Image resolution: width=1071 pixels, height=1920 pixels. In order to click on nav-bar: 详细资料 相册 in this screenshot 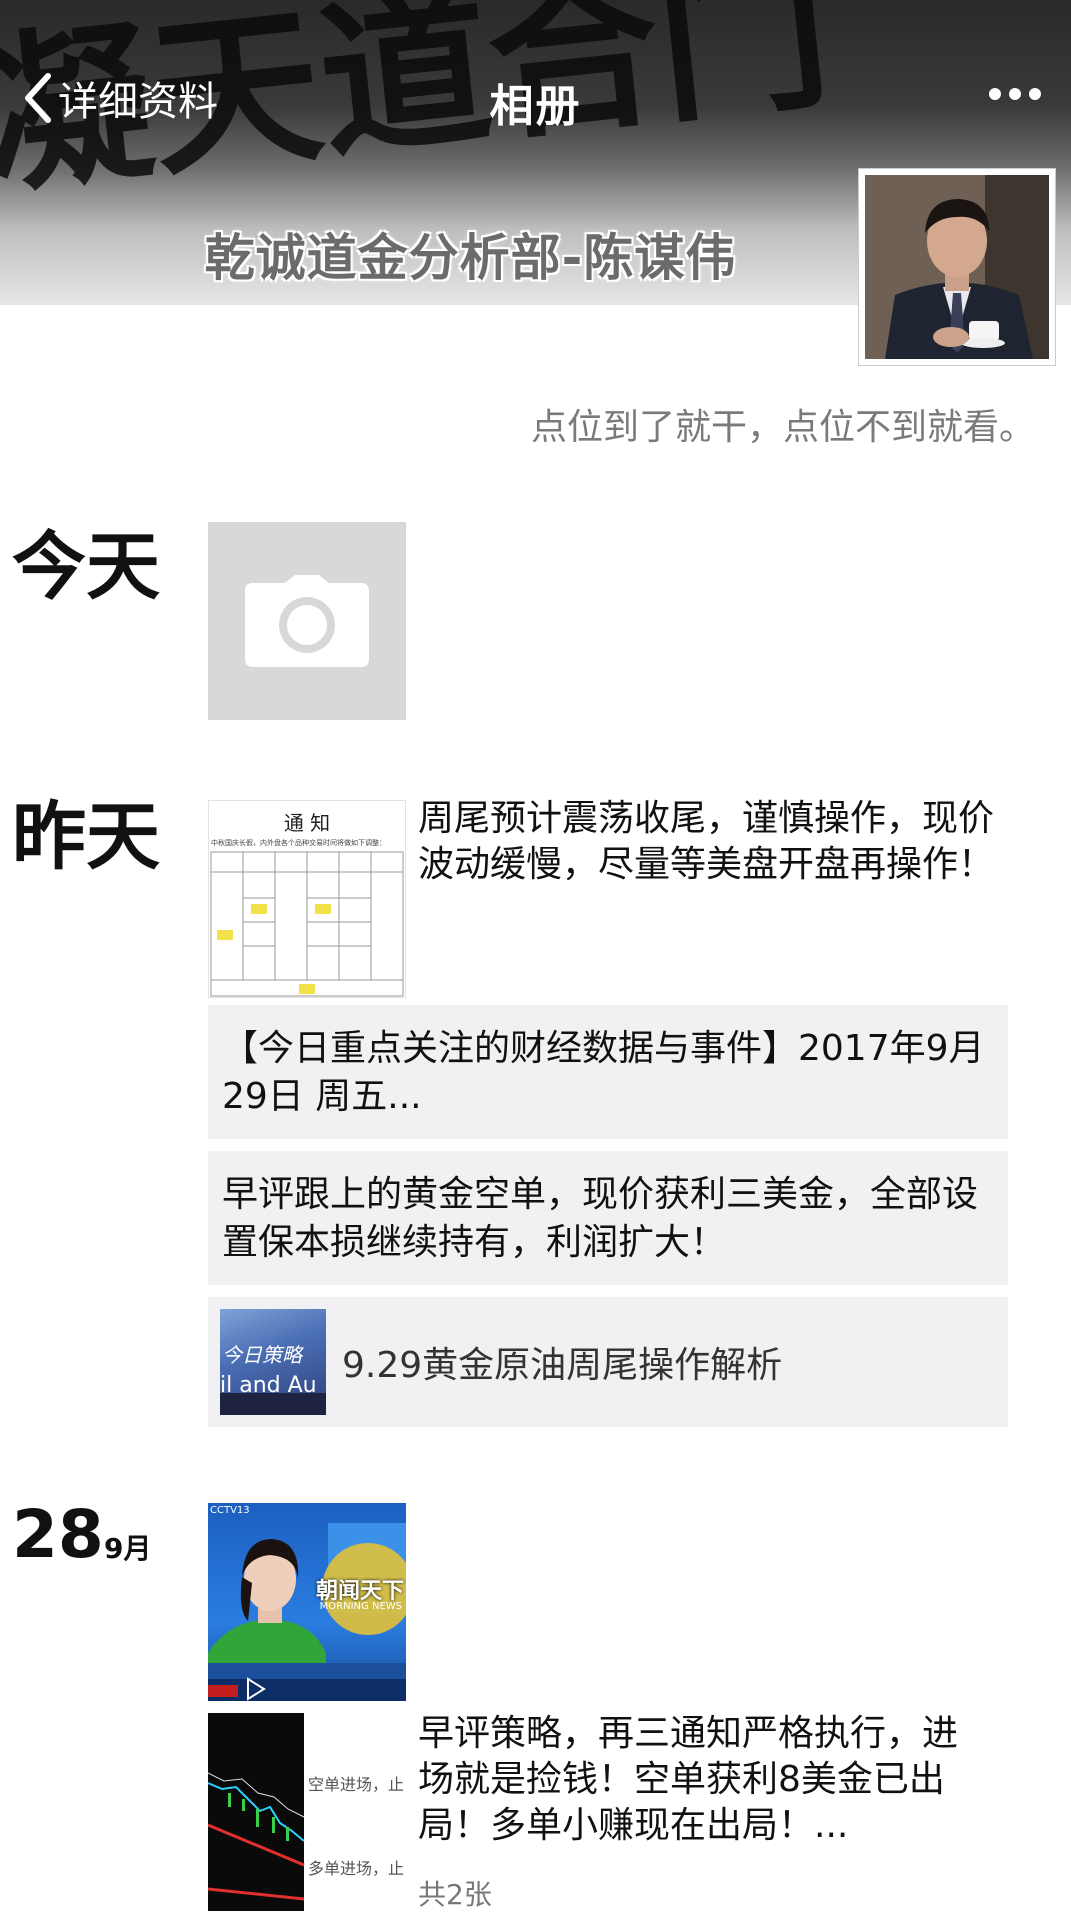, I will do `click(535, 100)`.